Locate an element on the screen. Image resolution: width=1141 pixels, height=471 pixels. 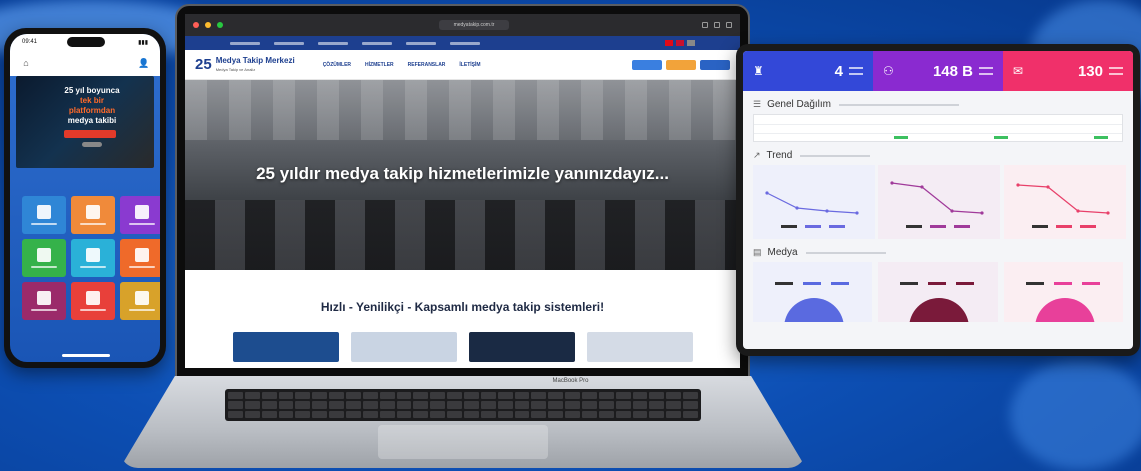
phone-time: 09:41 is located at coordinates (30, 42).